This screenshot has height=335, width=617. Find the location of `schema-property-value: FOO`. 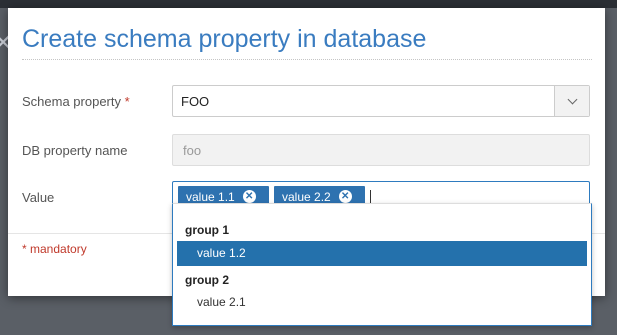

schema-property-value: FOO is located at coordinates (195, 101).